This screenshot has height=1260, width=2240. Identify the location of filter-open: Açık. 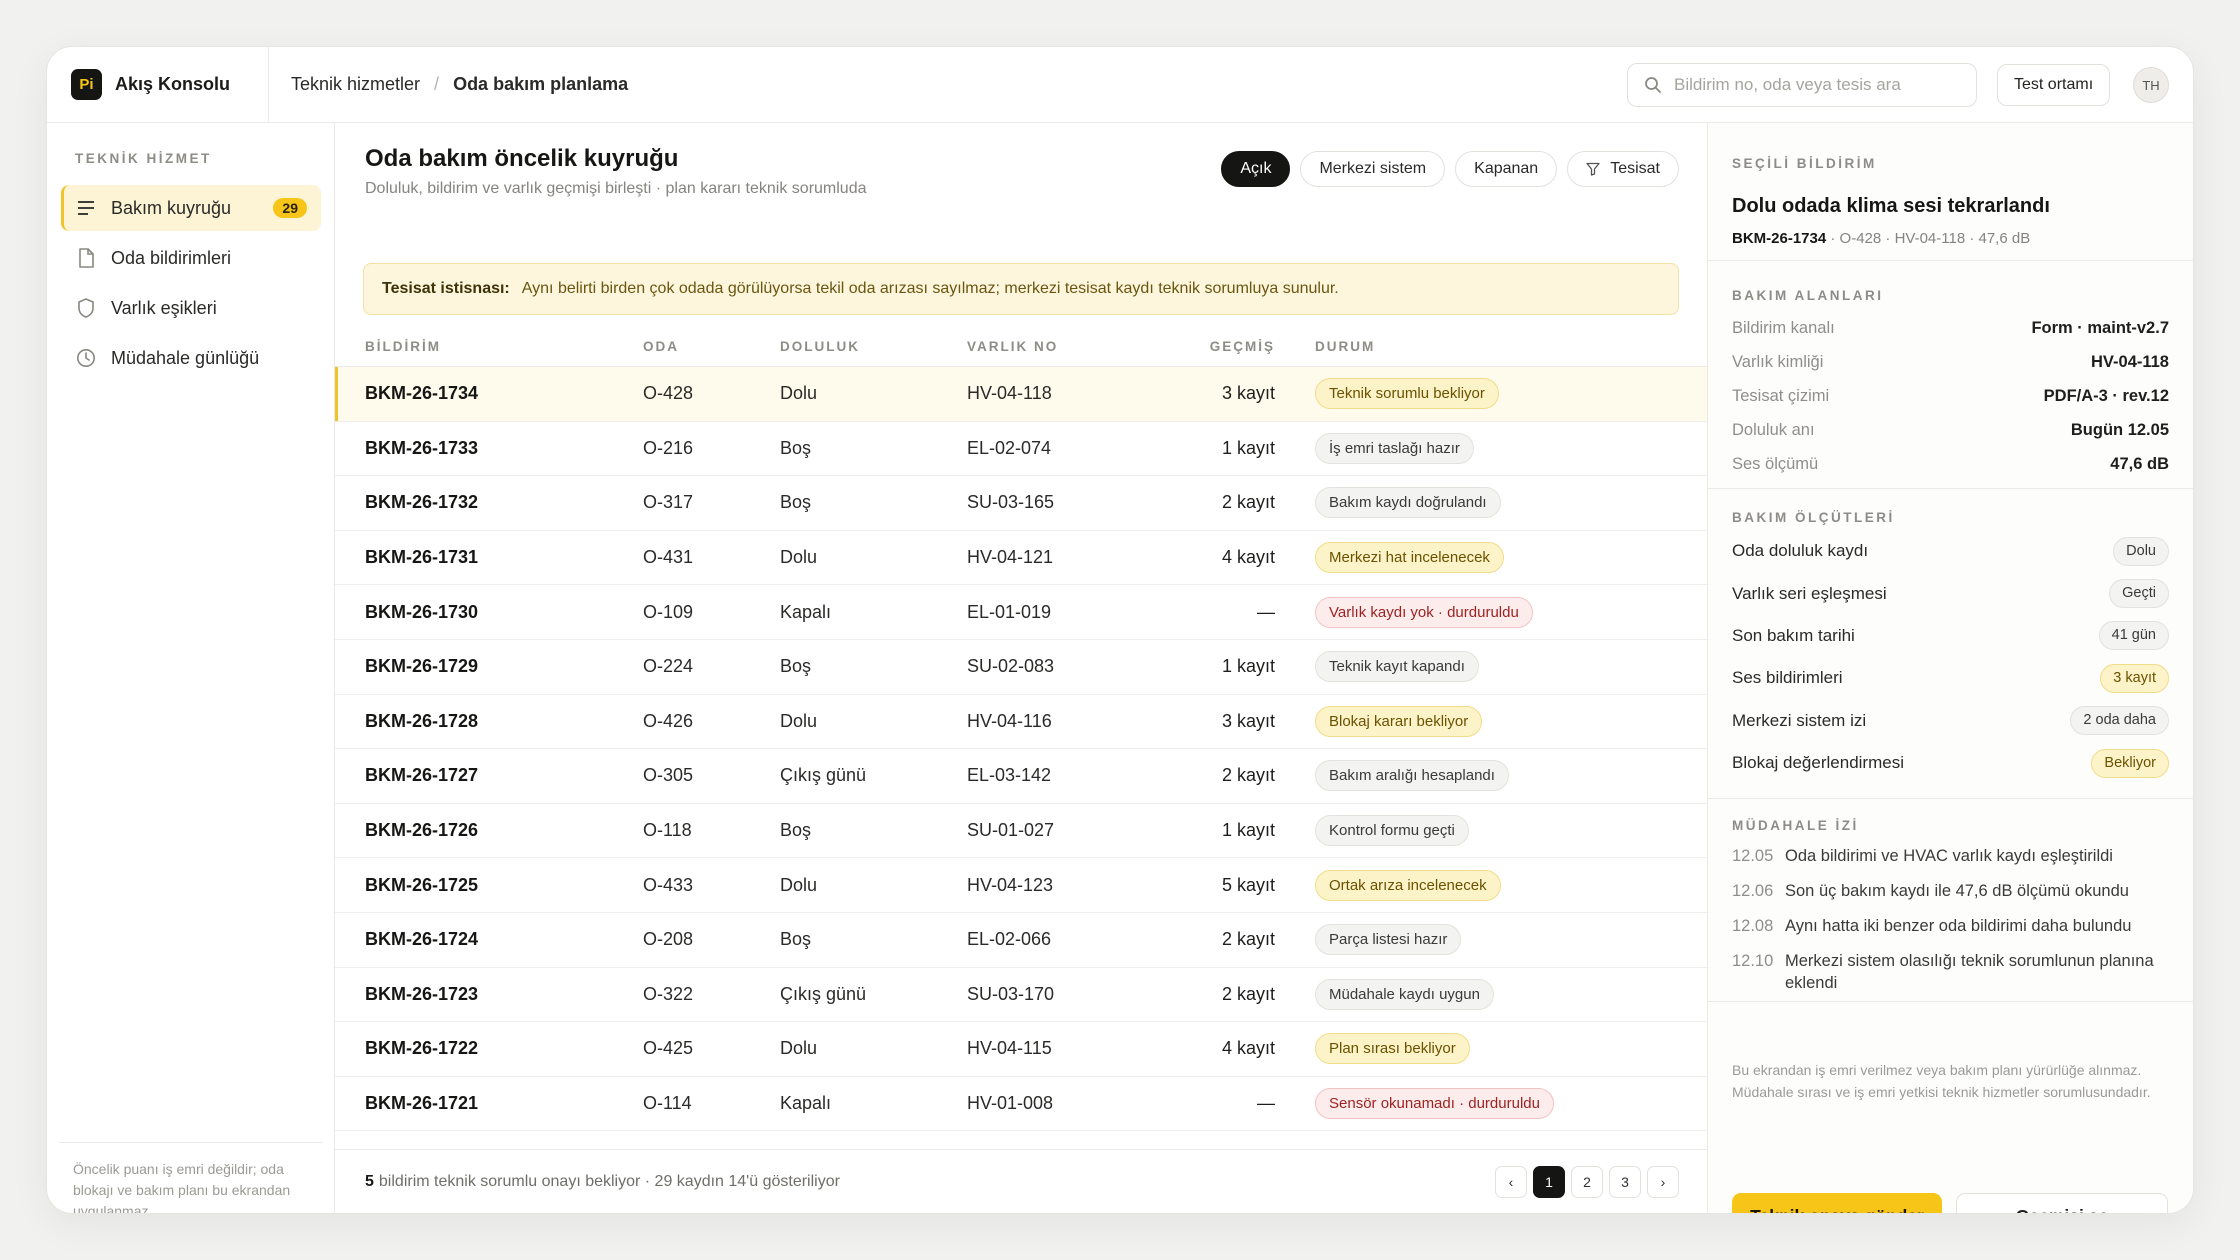
(1256, 169).